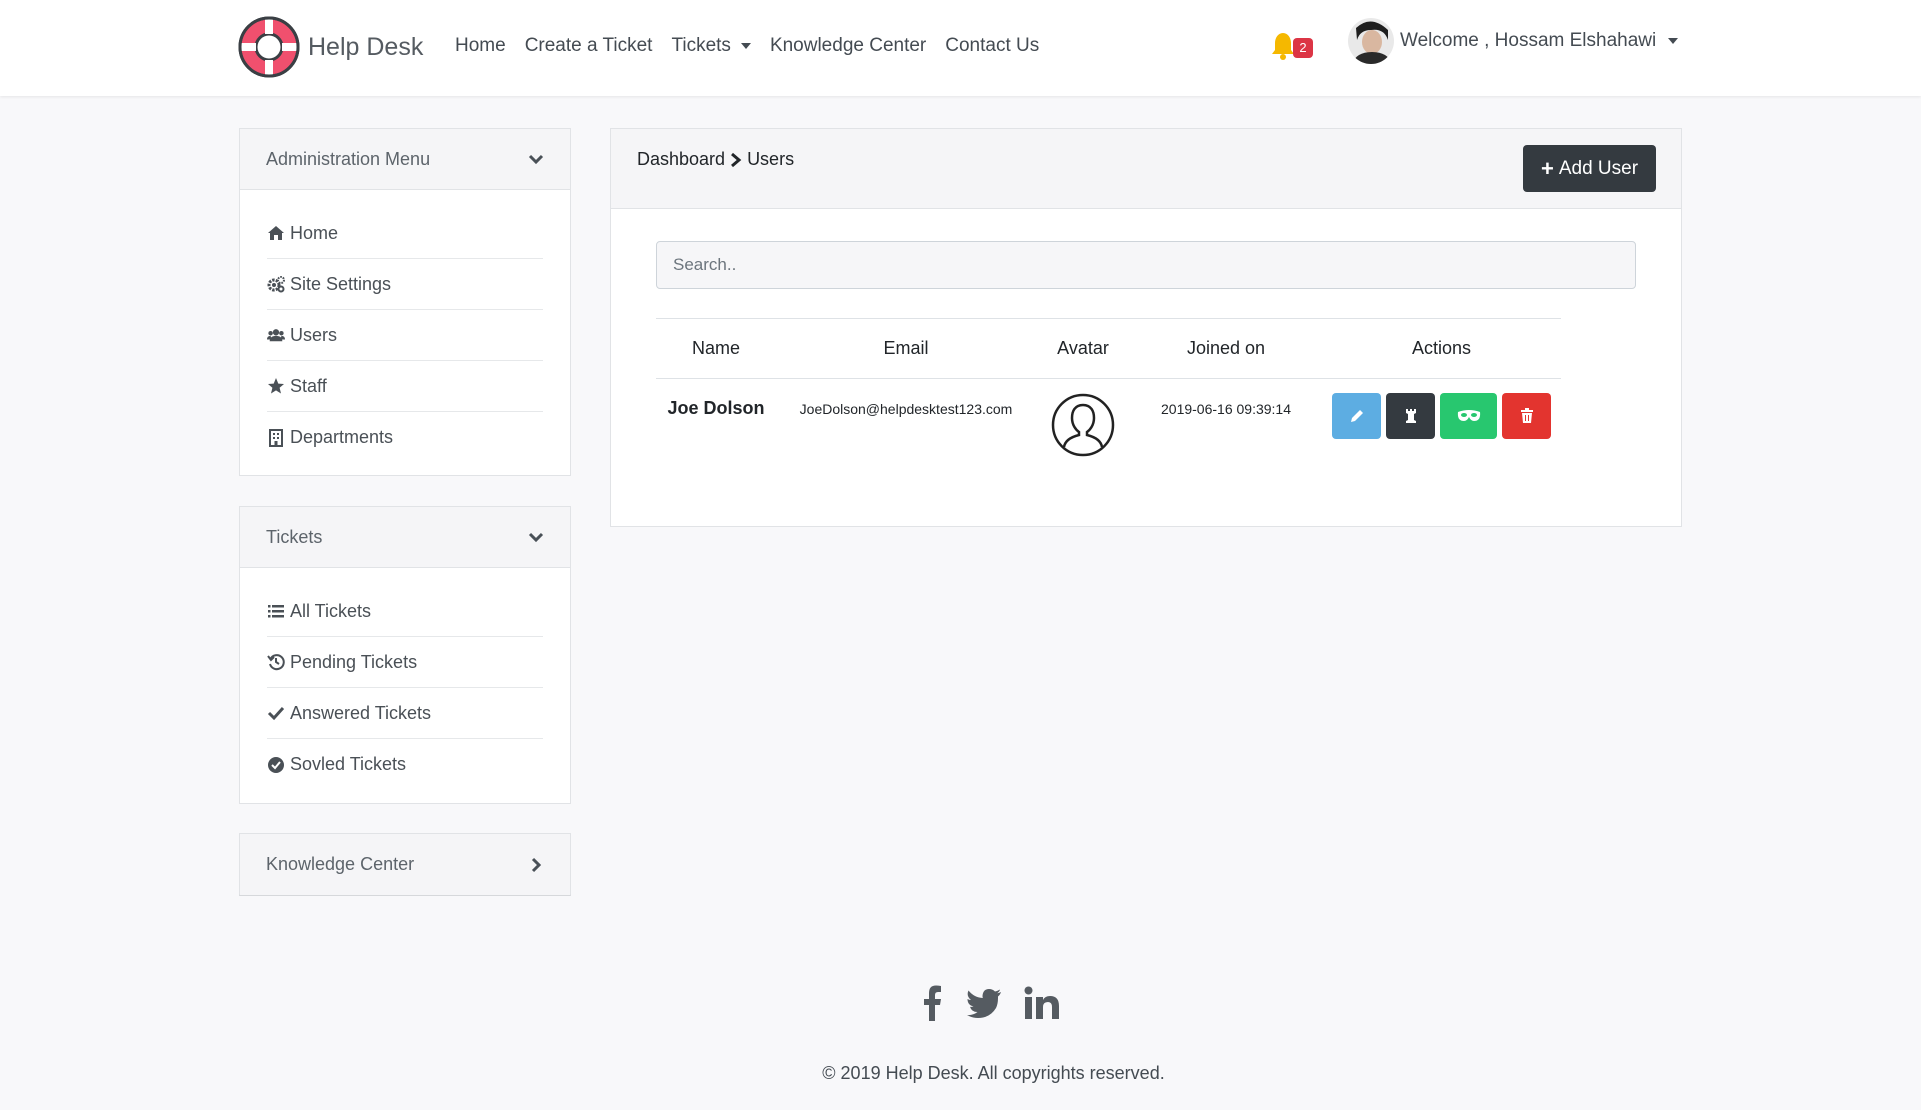 The image size is (1921, 1110). Describe the element at coordinates (1146, 169) in the screenshot. I see `users-panel-header: Dashboard Users + Add User` at that location.